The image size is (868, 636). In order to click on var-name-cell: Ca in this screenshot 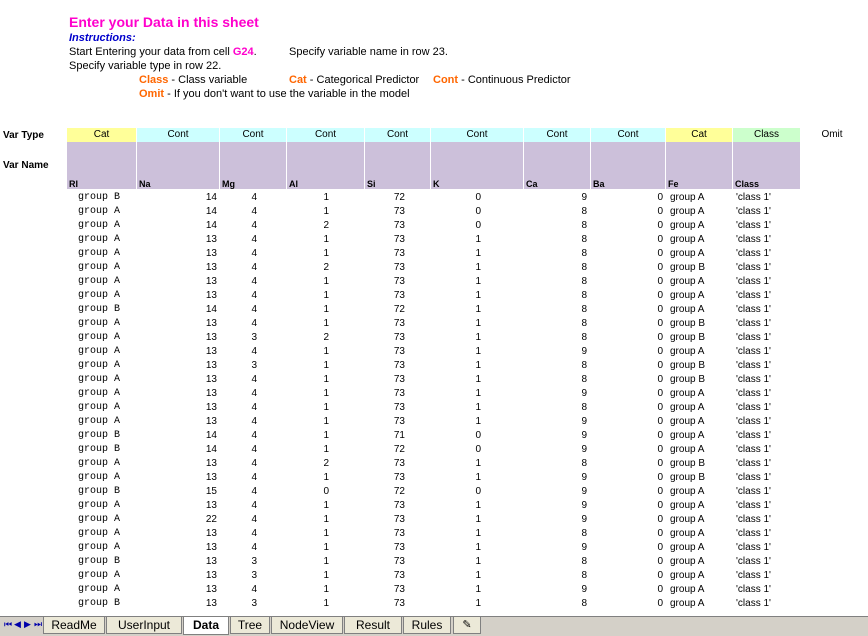, I will do `click(557, 165)`.